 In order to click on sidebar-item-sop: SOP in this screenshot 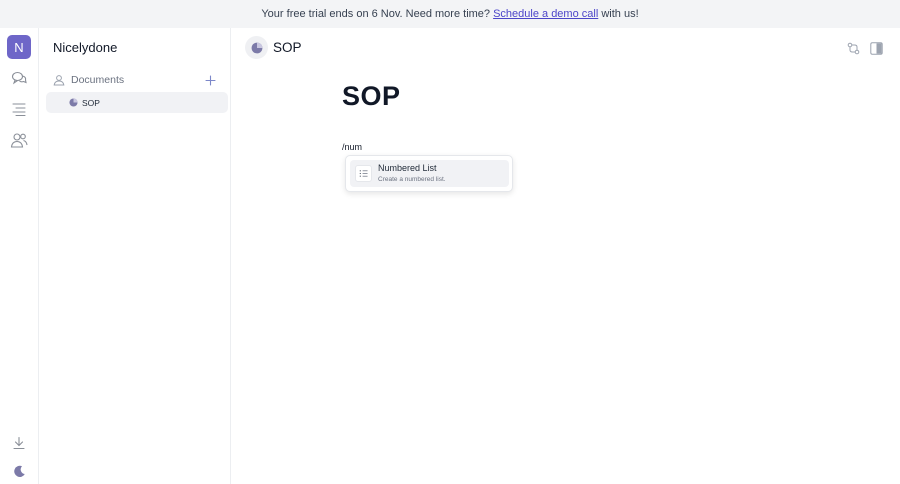, I will do `click(137, 102)`.